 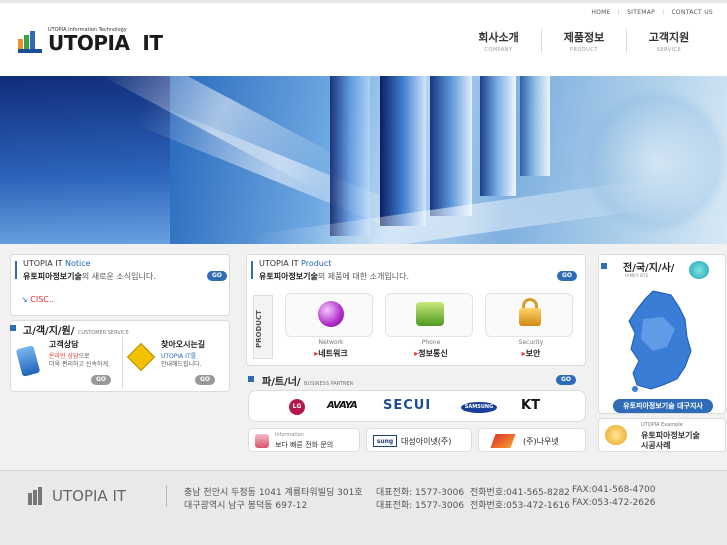 I want to click on partner-logo-avaya: AVAYA, so click(x=342, y=405).